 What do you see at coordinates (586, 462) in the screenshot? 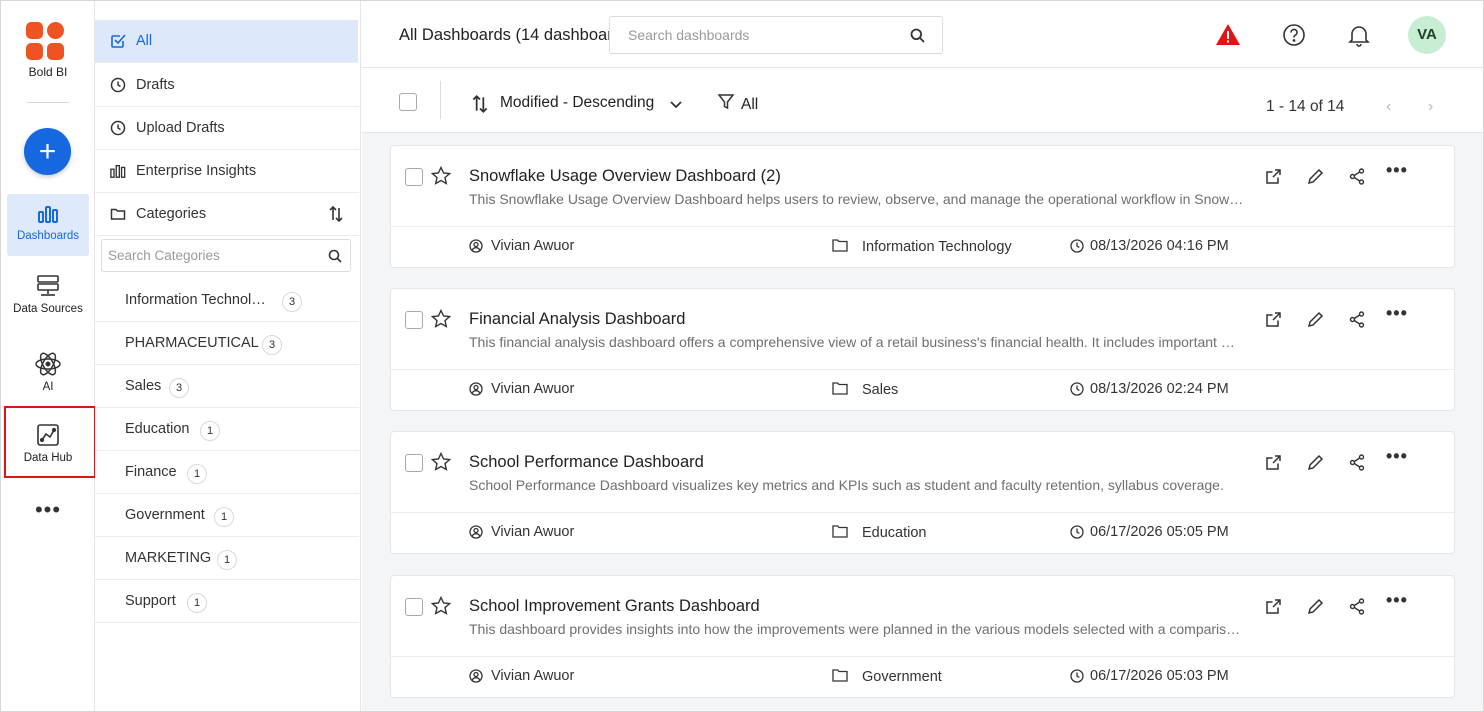
I see `dashboard-title: School Performance Dashboard` at bounding box center [586, 462].